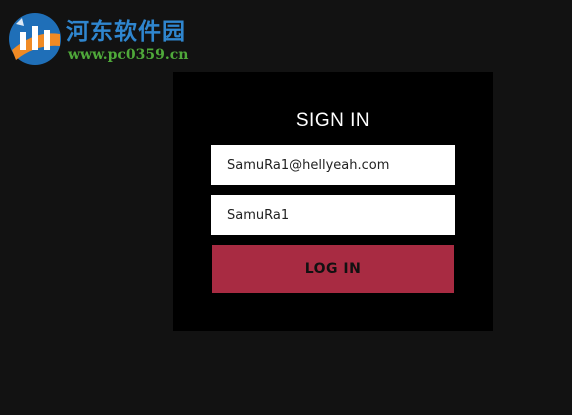  I want to click on password-field, so click(333, 215).